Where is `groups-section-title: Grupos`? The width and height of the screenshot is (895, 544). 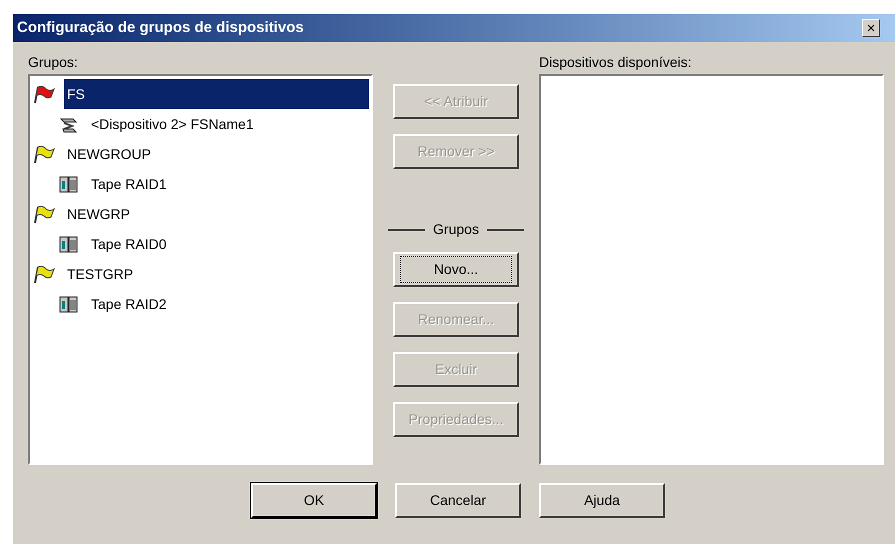 groups-section-title: Grupos is located at coordinates (456, 229).